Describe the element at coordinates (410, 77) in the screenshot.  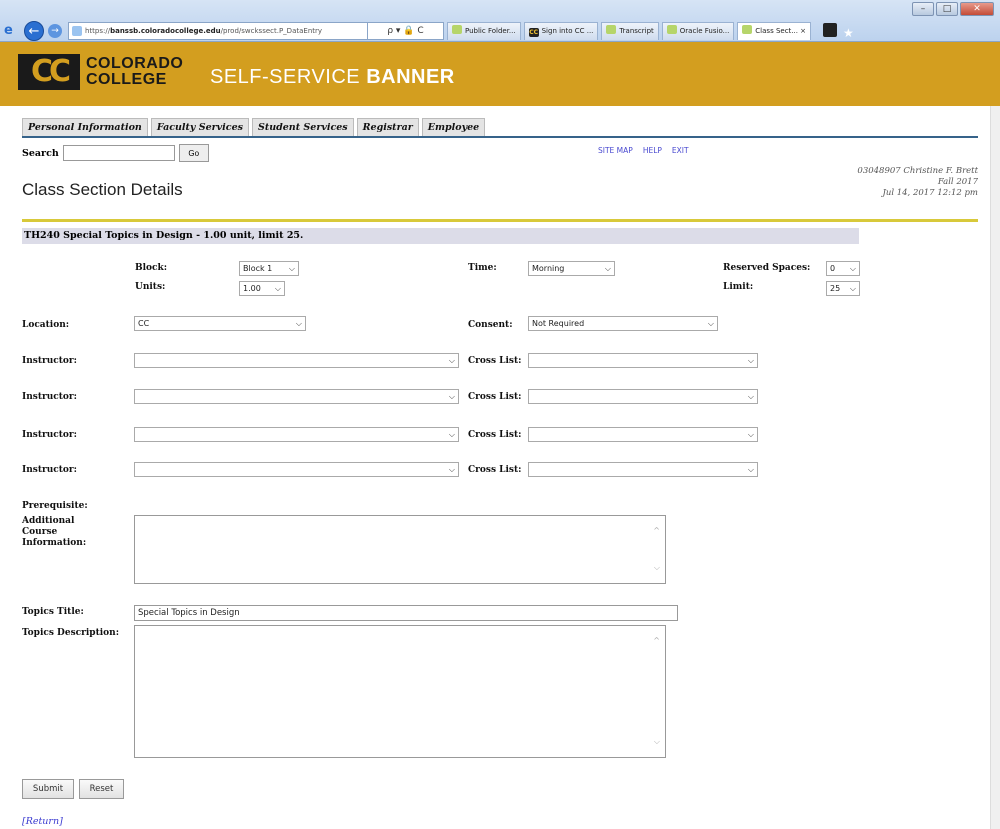
I see `banner-title-bold: BANNER` at that location.